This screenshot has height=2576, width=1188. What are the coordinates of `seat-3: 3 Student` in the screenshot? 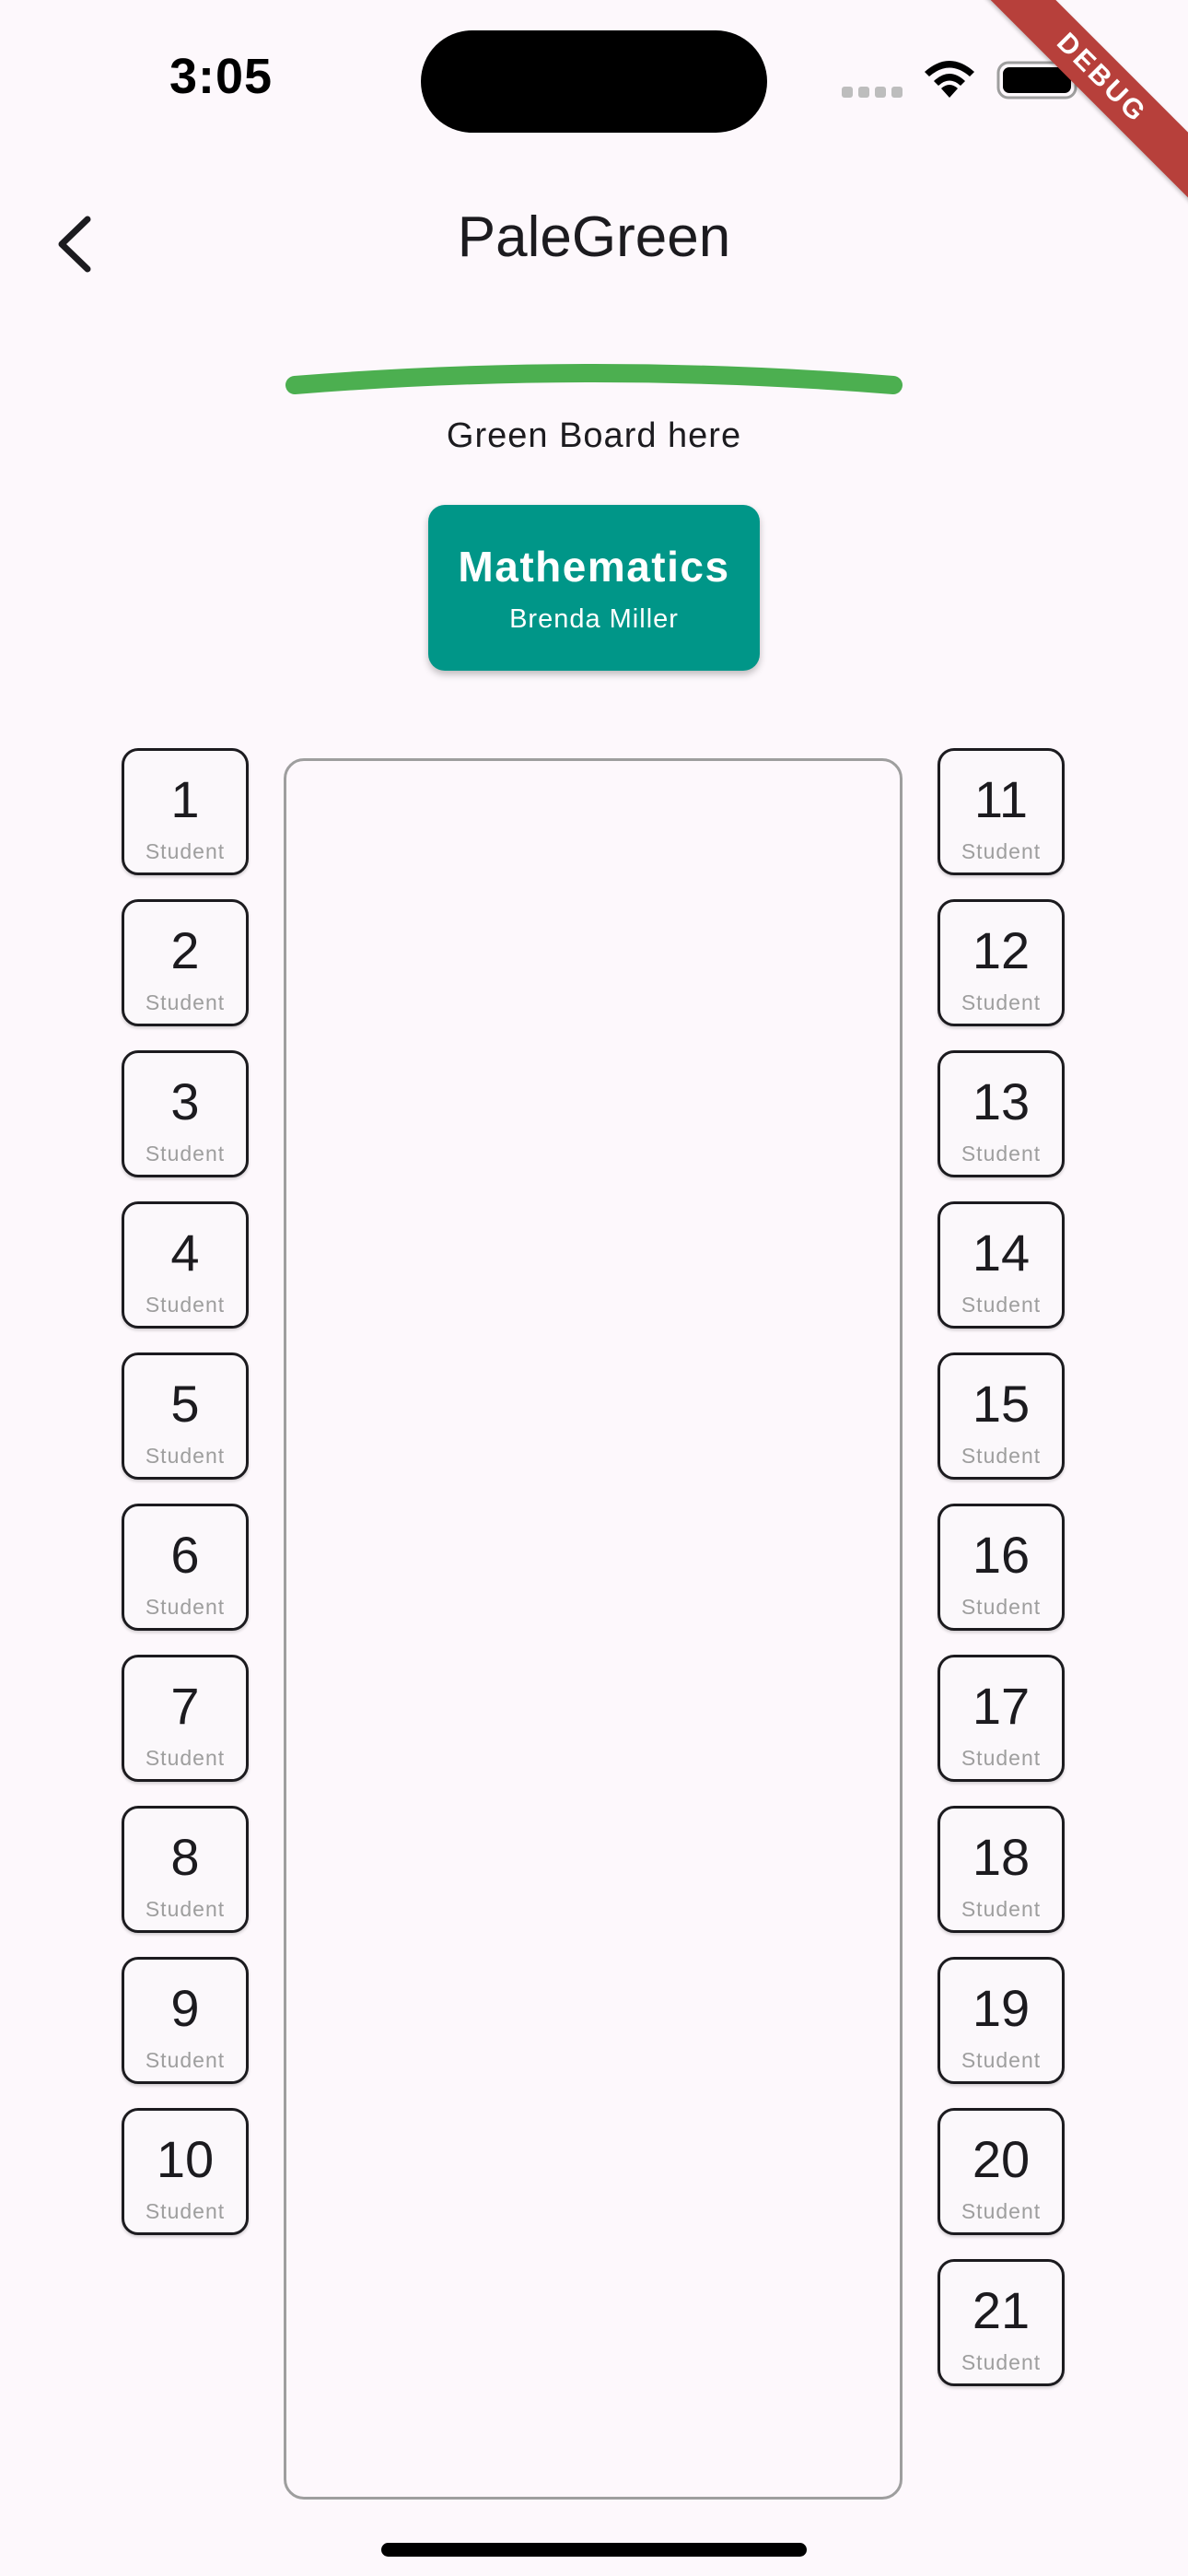 It's located at (185, 1113).